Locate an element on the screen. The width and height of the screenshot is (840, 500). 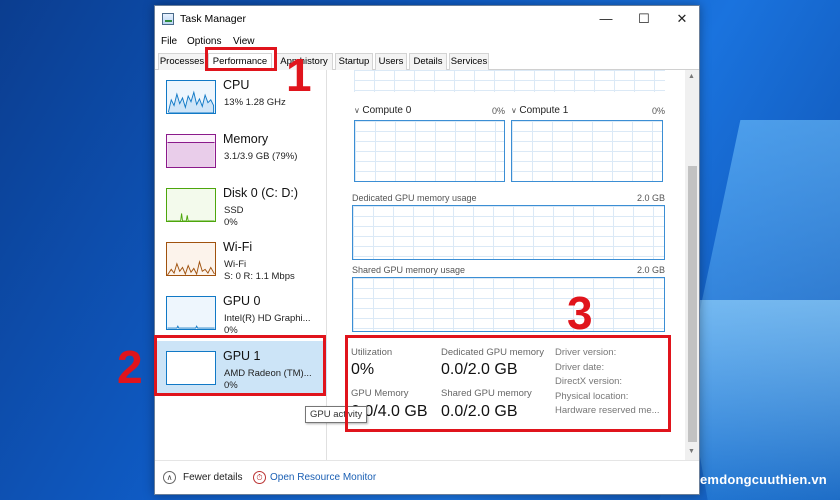
chevron-up-icon: ∧ is located at coordinates (169, 477).